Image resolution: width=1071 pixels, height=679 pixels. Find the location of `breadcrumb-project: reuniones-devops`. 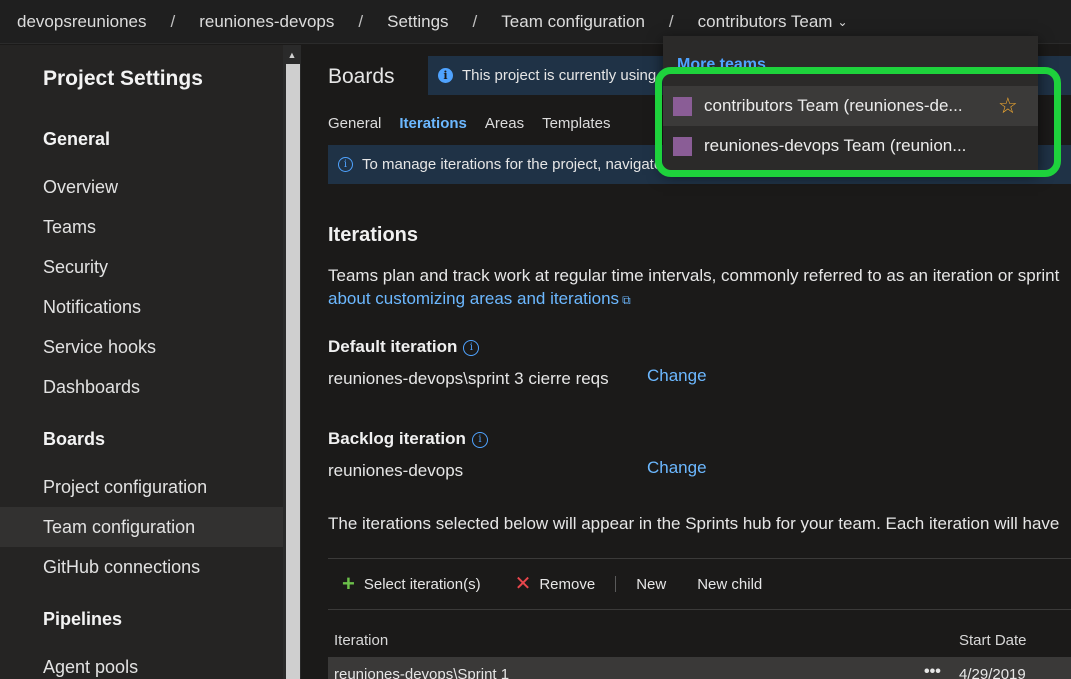

breadcrumb-project: reuniones-devops is located at coordinates (266, 22).